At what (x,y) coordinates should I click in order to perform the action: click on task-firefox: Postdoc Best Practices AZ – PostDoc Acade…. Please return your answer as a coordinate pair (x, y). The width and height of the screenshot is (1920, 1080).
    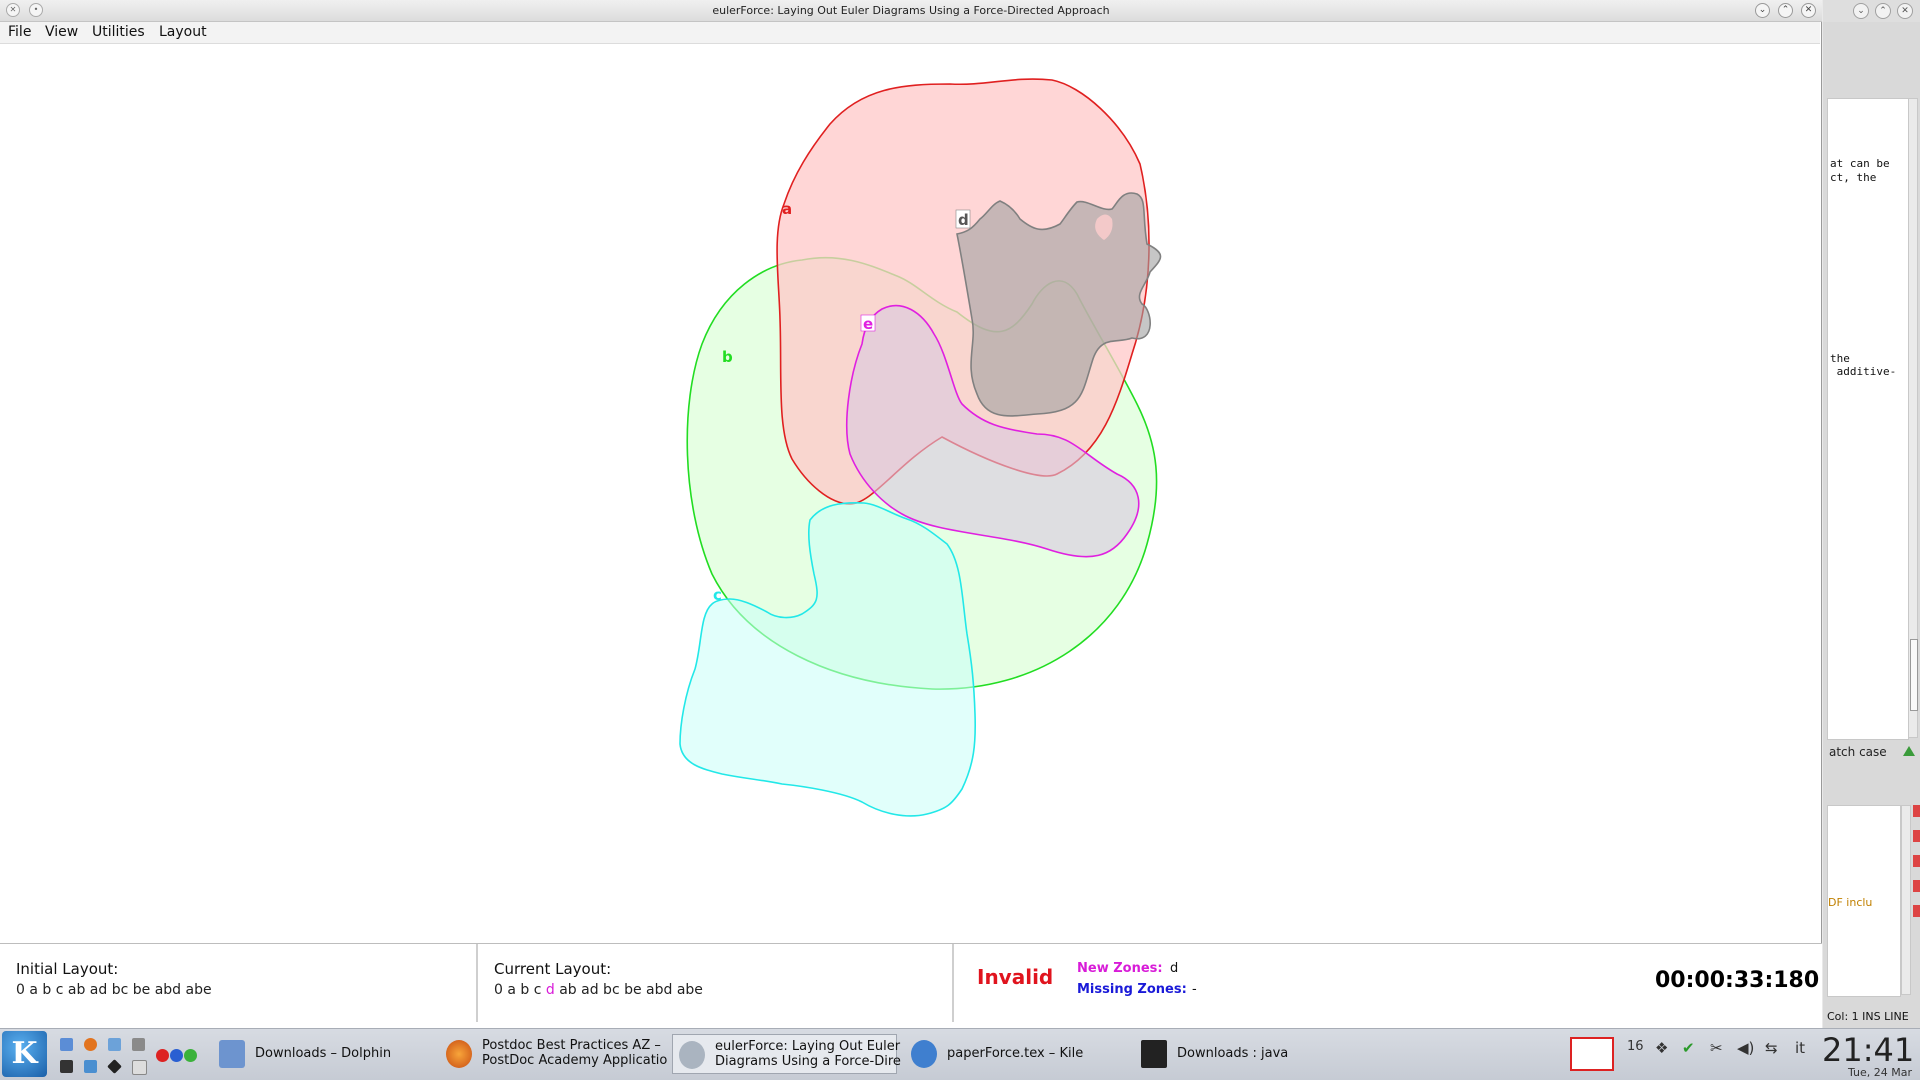
    Looking at the image, I should click on (554, 1054).